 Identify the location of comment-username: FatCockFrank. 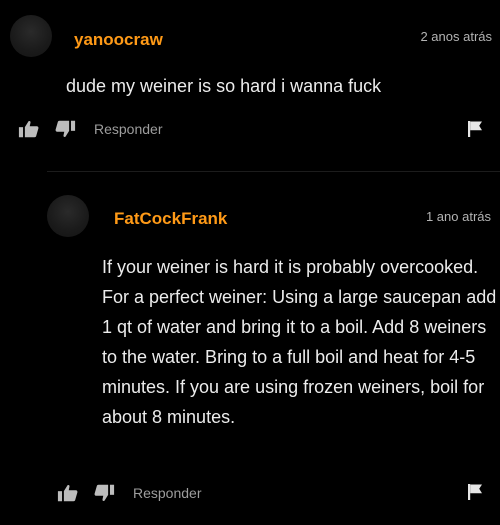
(170, 219).